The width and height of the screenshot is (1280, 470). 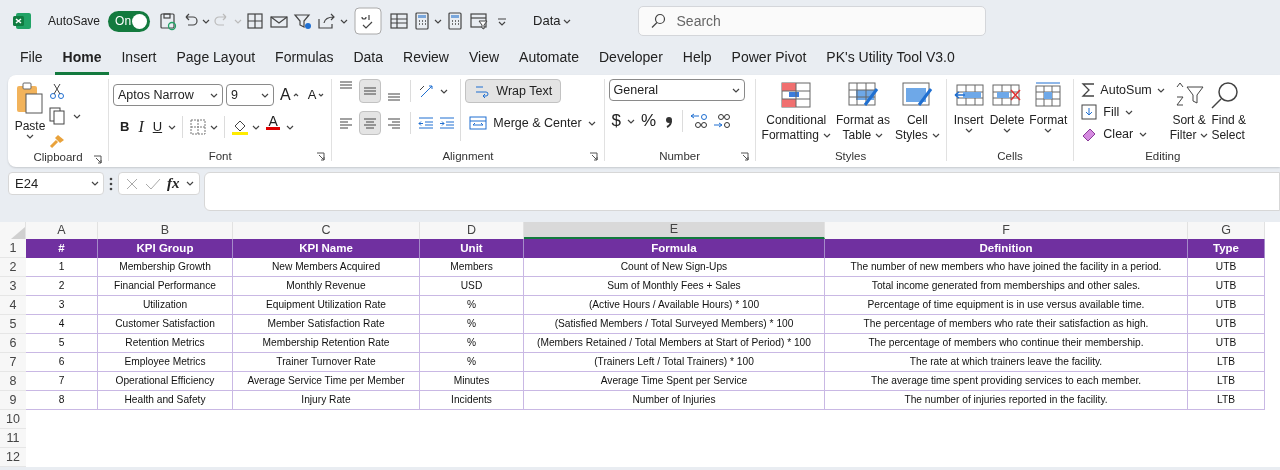 What do you see at coordinates (472, 230) in the screenshot?
I see `column-header: D` at bounding box center [472, 230].